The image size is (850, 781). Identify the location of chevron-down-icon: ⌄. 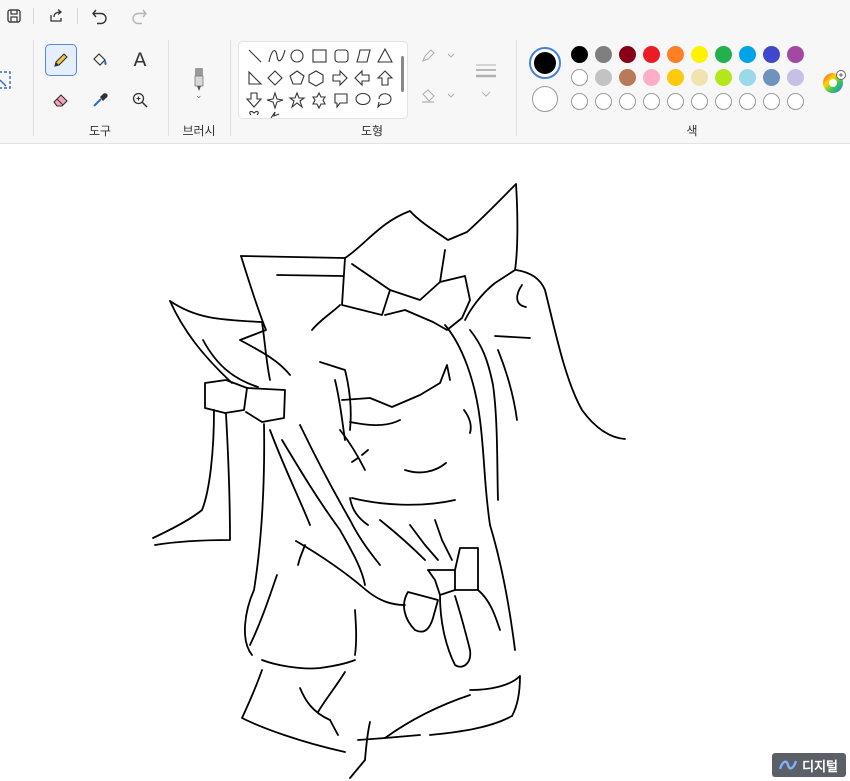
(199, 95).